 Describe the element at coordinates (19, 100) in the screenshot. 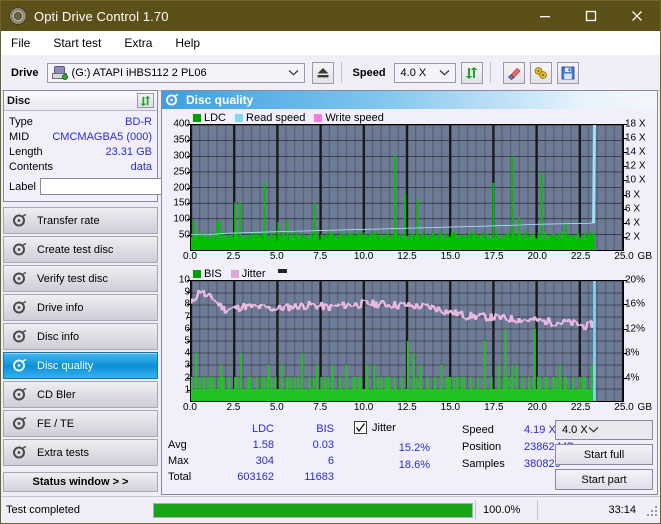

I see `disc-panel-title: Disc` at that location.